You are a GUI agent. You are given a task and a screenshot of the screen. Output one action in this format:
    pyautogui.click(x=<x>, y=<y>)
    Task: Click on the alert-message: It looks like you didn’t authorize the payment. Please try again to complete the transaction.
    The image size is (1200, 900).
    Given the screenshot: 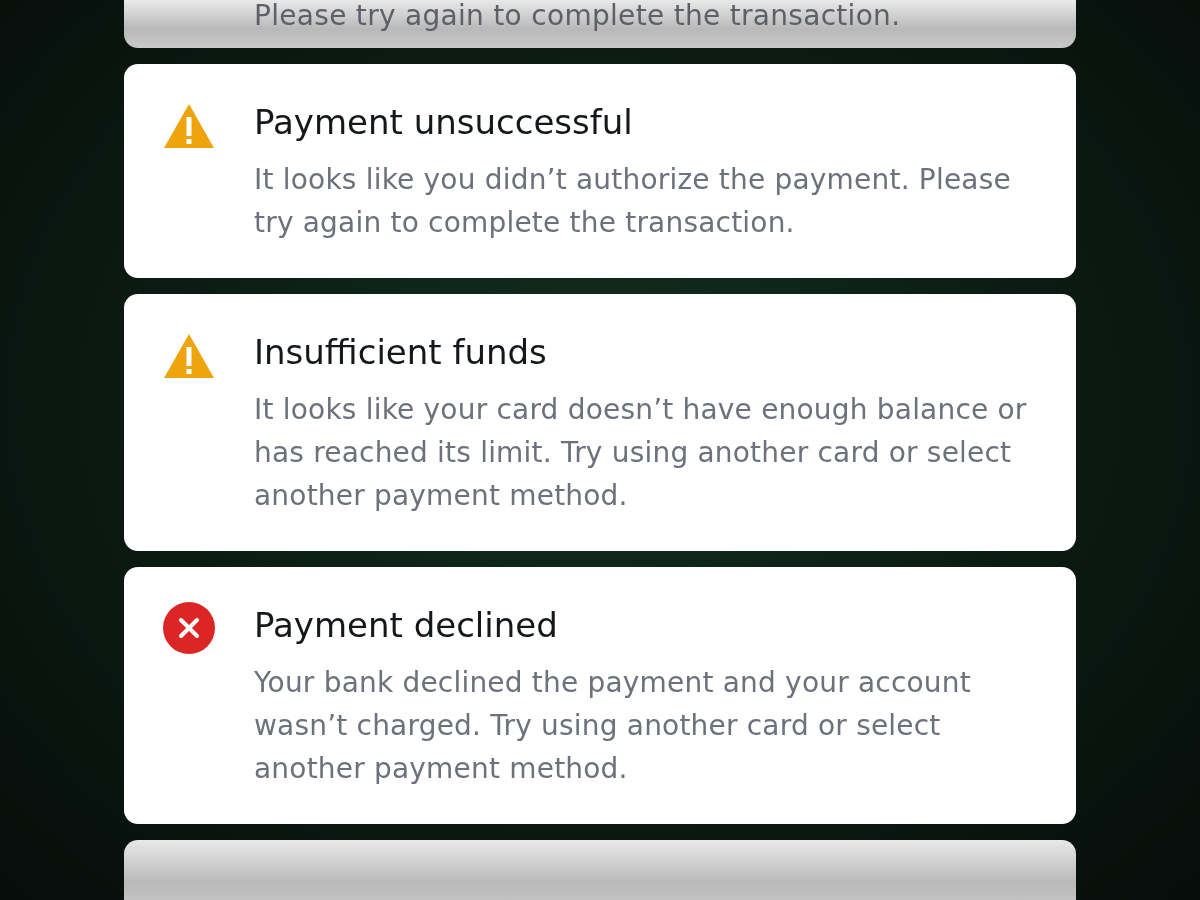 What is the action you would take?
    pyautogui.click(x=633, y=201)
    